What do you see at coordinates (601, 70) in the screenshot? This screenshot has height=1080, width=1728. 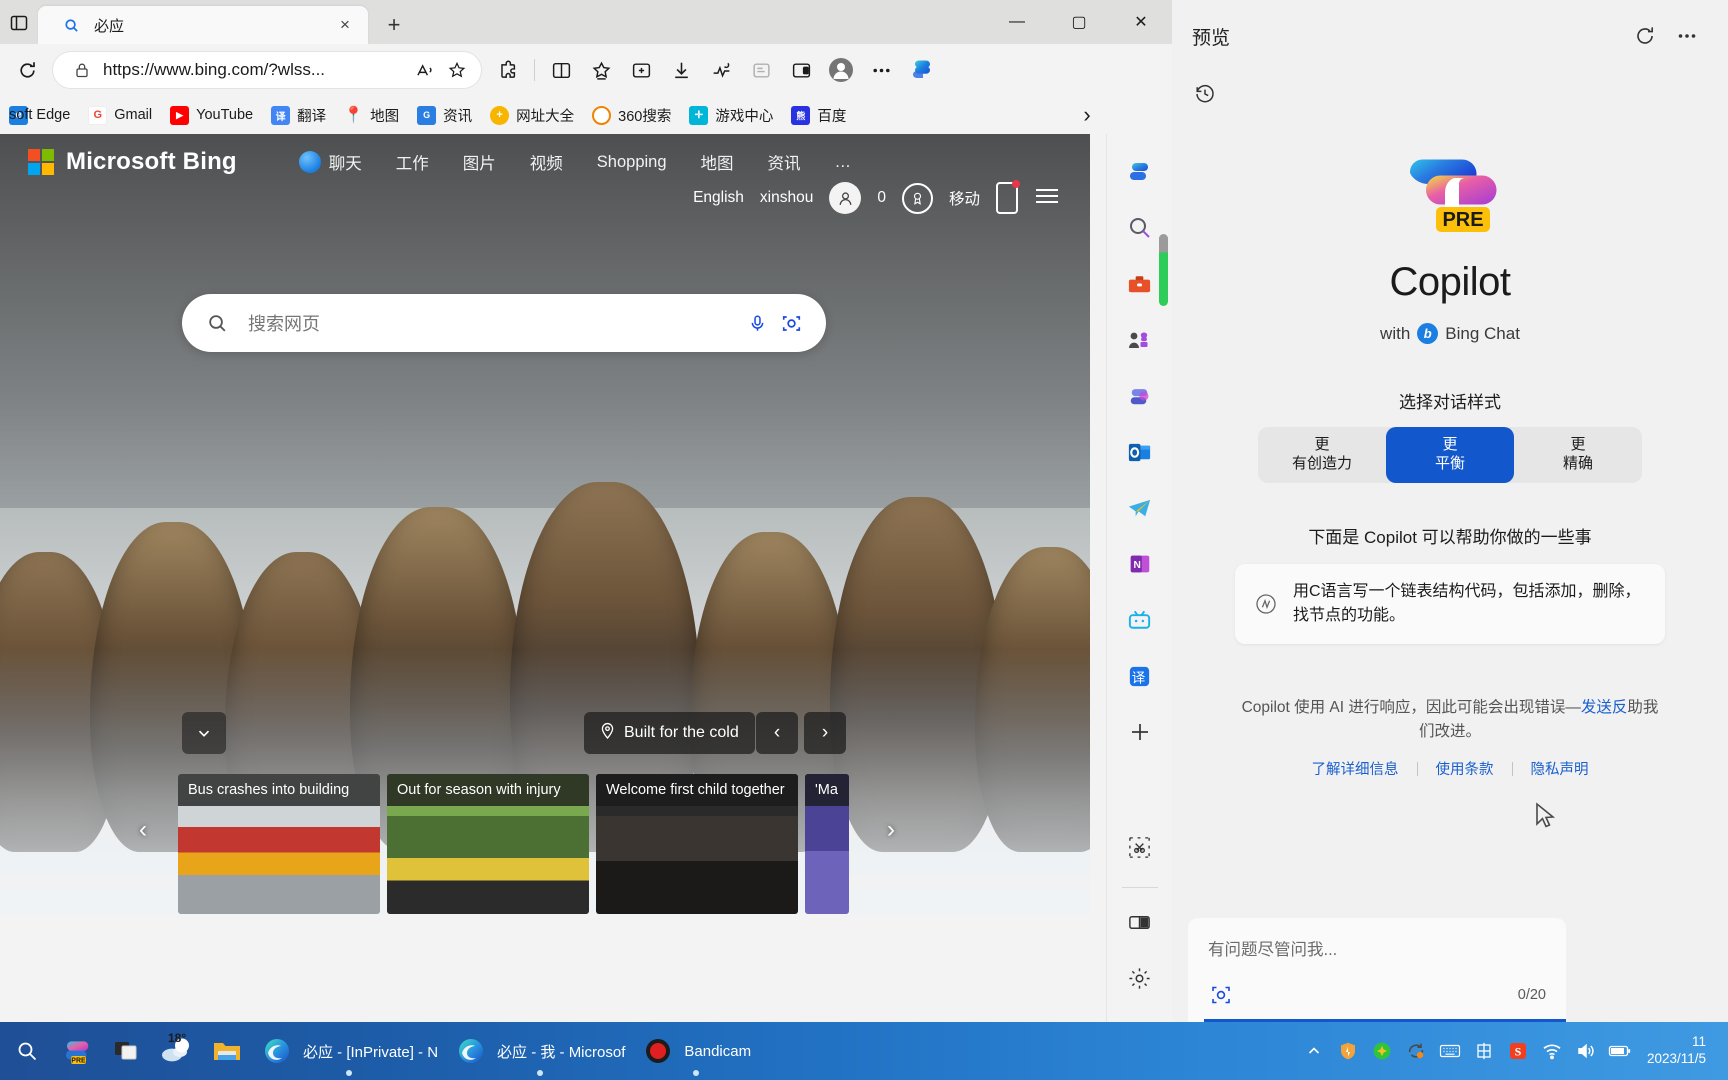 I see `collections-icon` at bounding box center [601, 70].